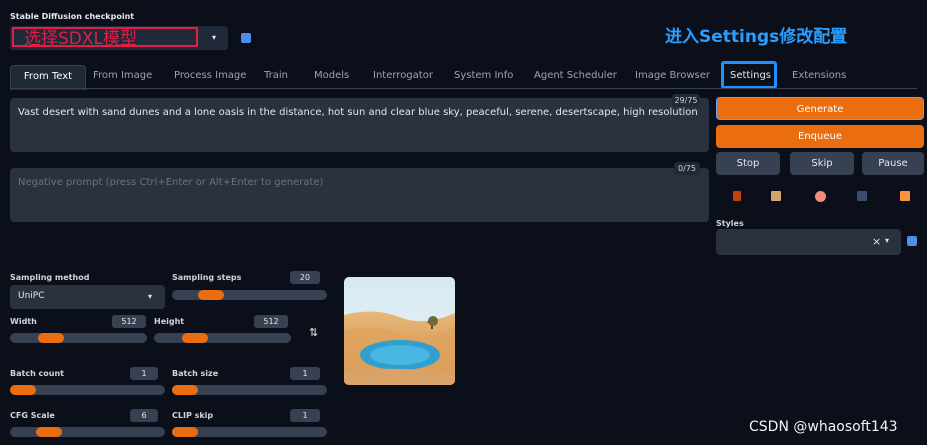 This screenshot has width=927, height=445. I want to click on batch-count-value: 1, so click(144, 373).